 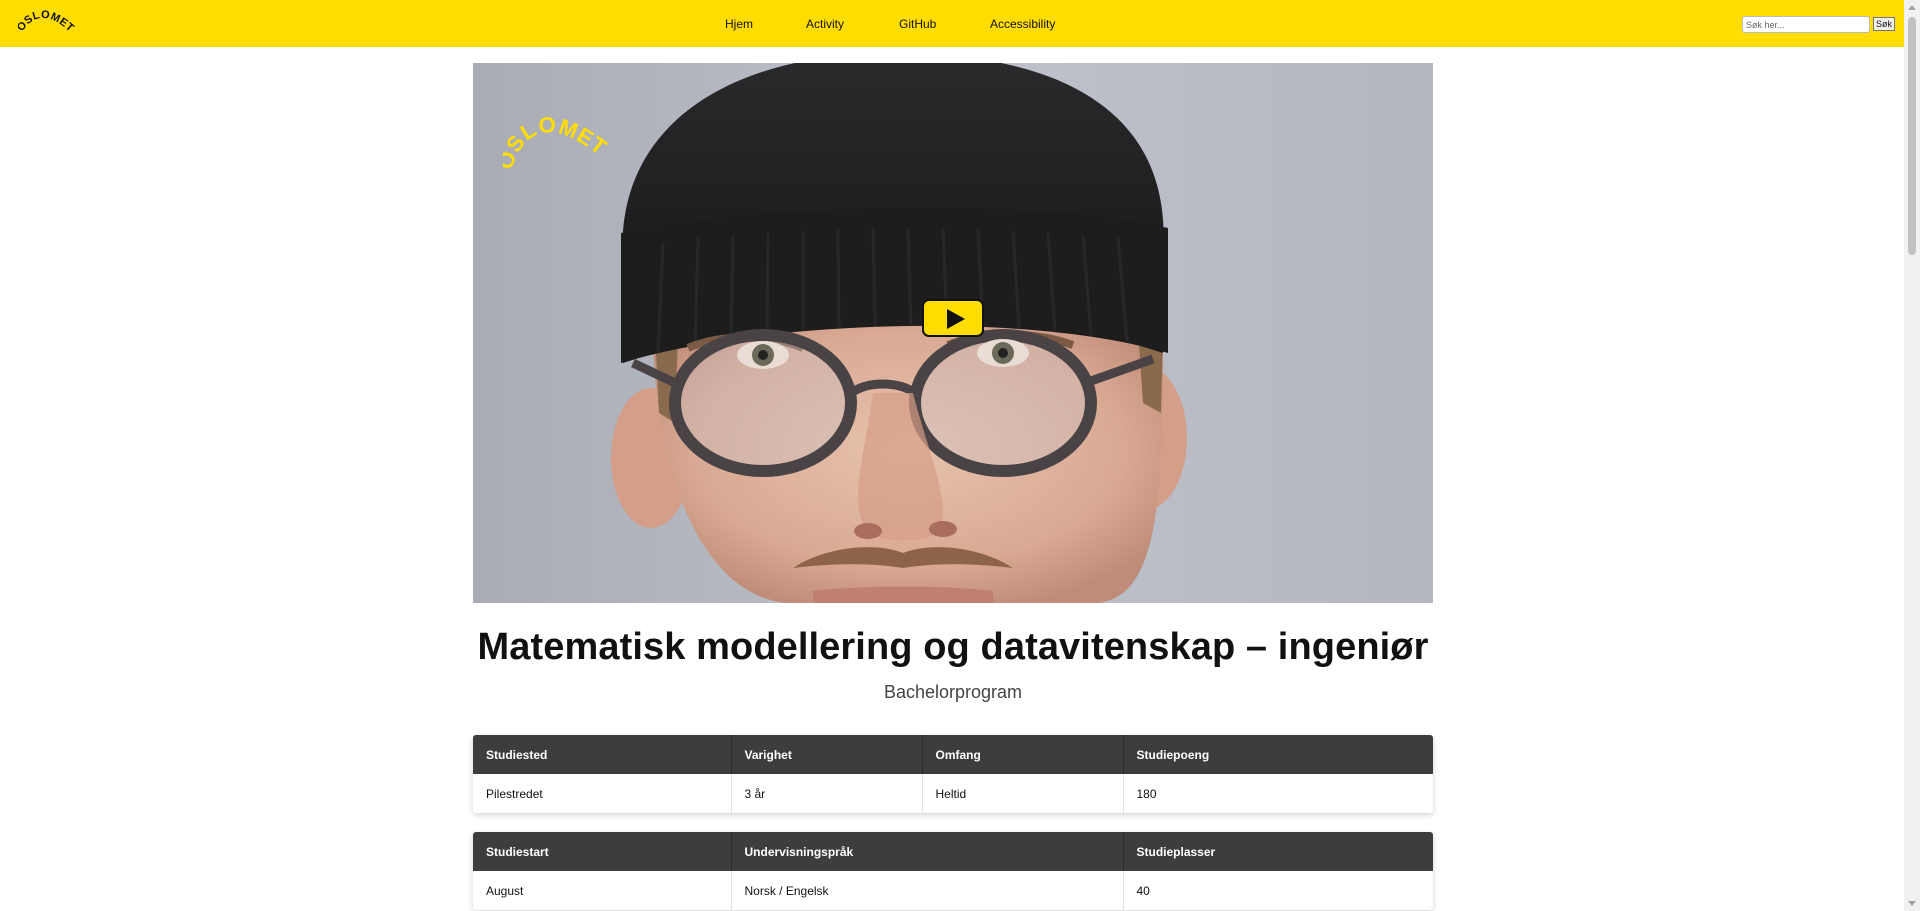 I want to click on logo-text: OSLOMET, so click(x=47, y=22).